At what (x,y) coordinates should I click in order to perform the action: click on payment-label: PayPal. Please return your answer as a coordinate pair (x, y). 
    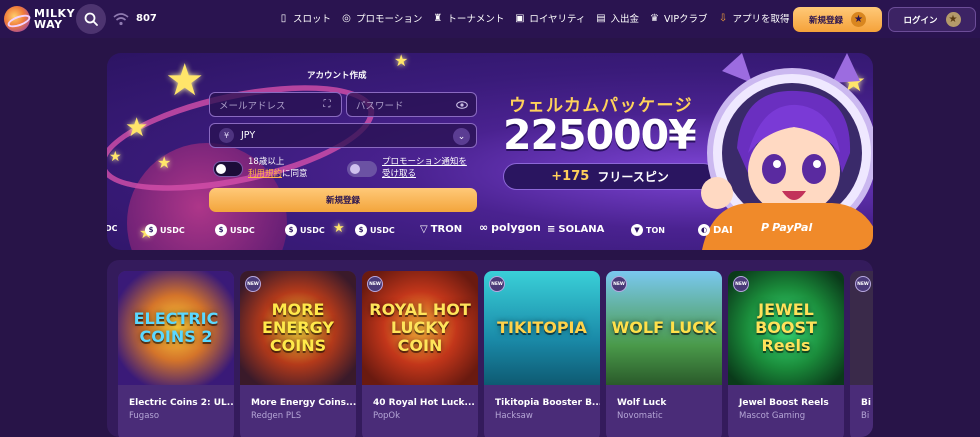
    Looking at the image, I should click on (792, 227).